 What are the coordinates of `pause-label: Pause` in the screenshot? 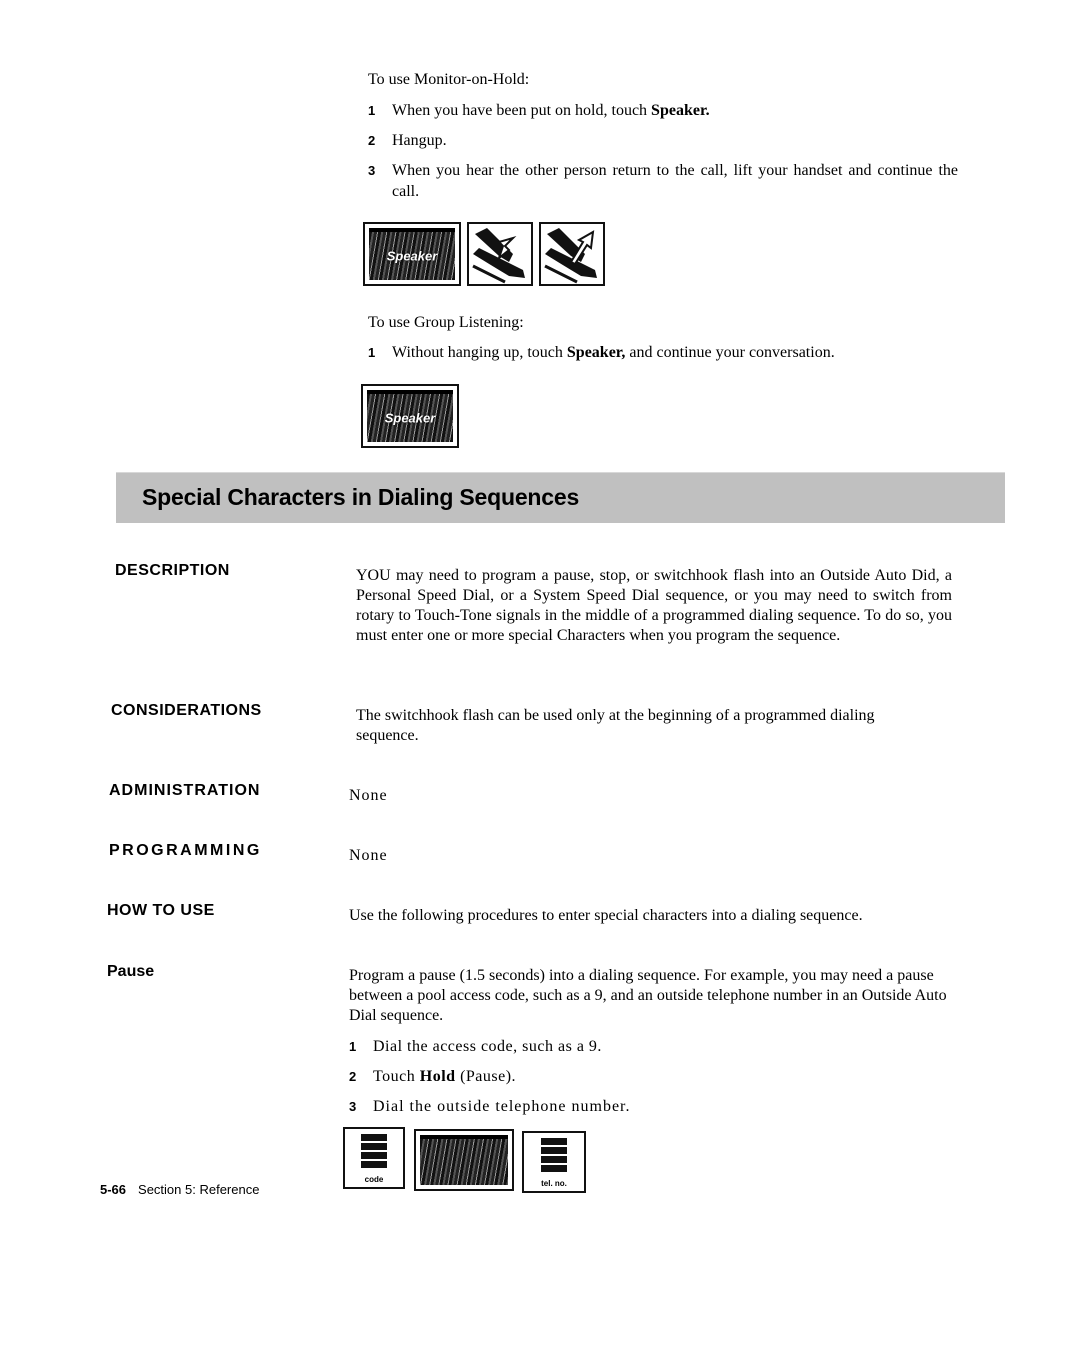 It's located at (131, 971).